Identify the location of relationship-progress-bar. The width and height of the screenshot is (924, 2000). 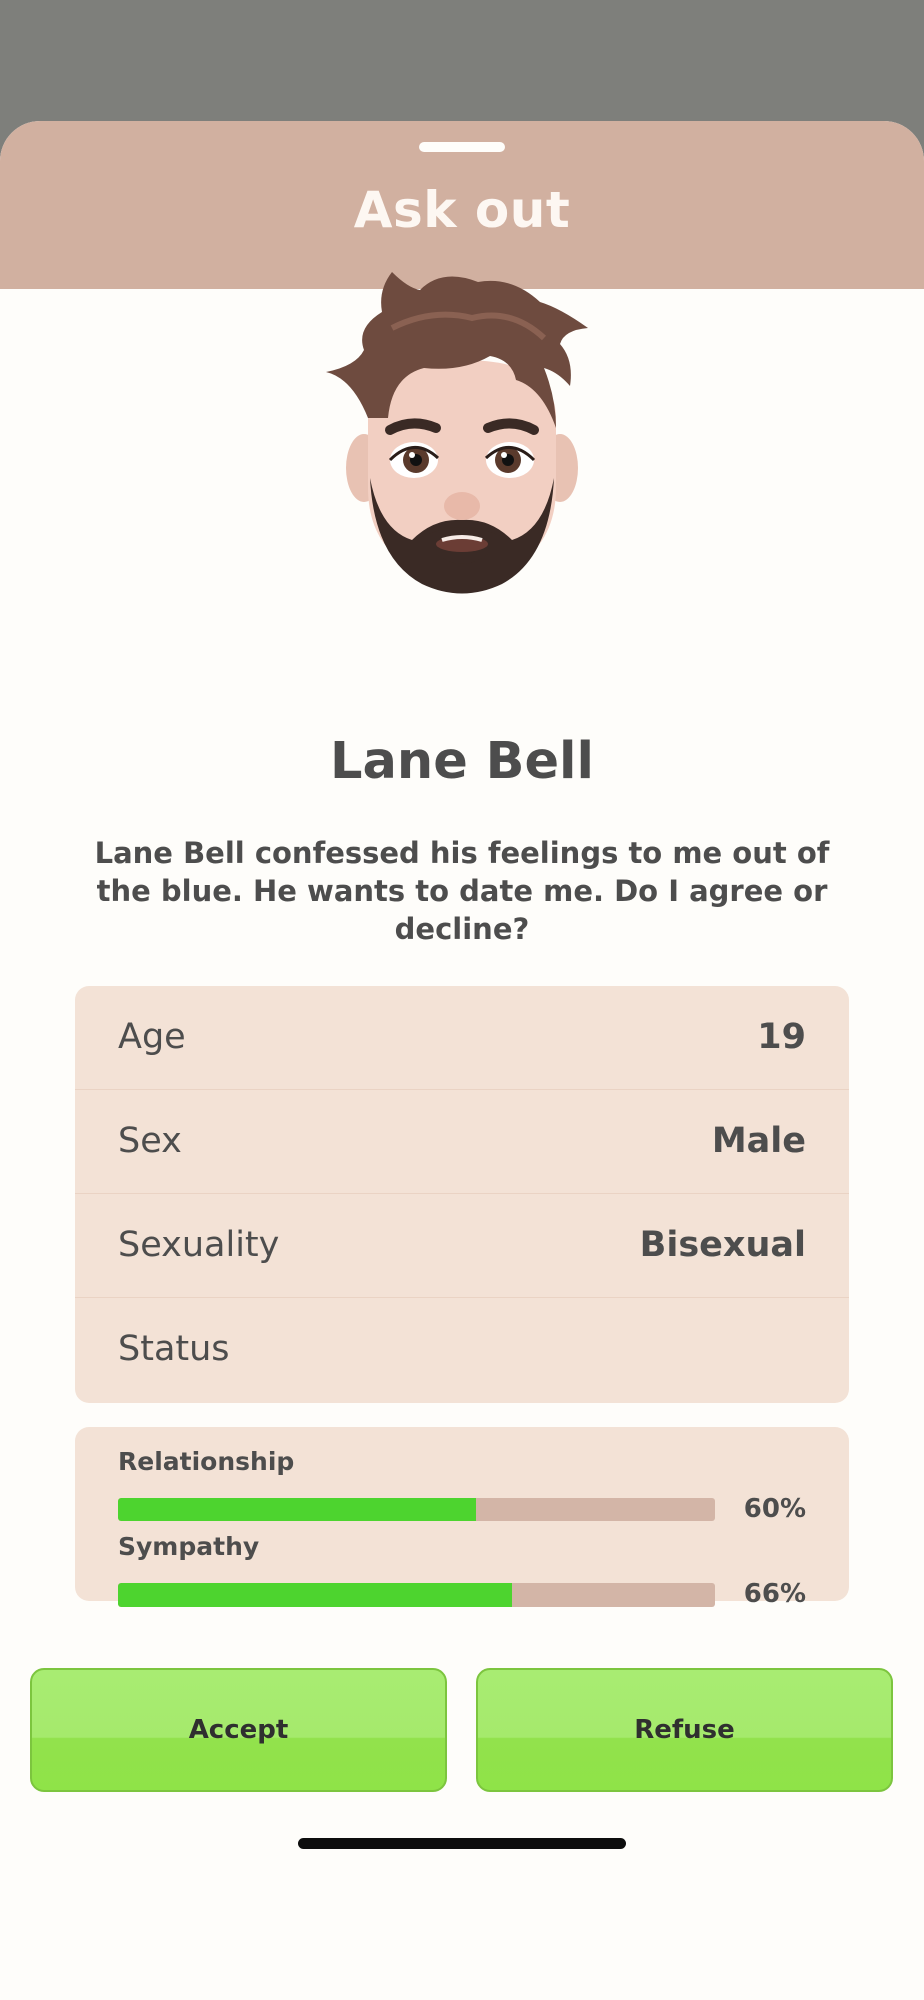
(416, 1509).